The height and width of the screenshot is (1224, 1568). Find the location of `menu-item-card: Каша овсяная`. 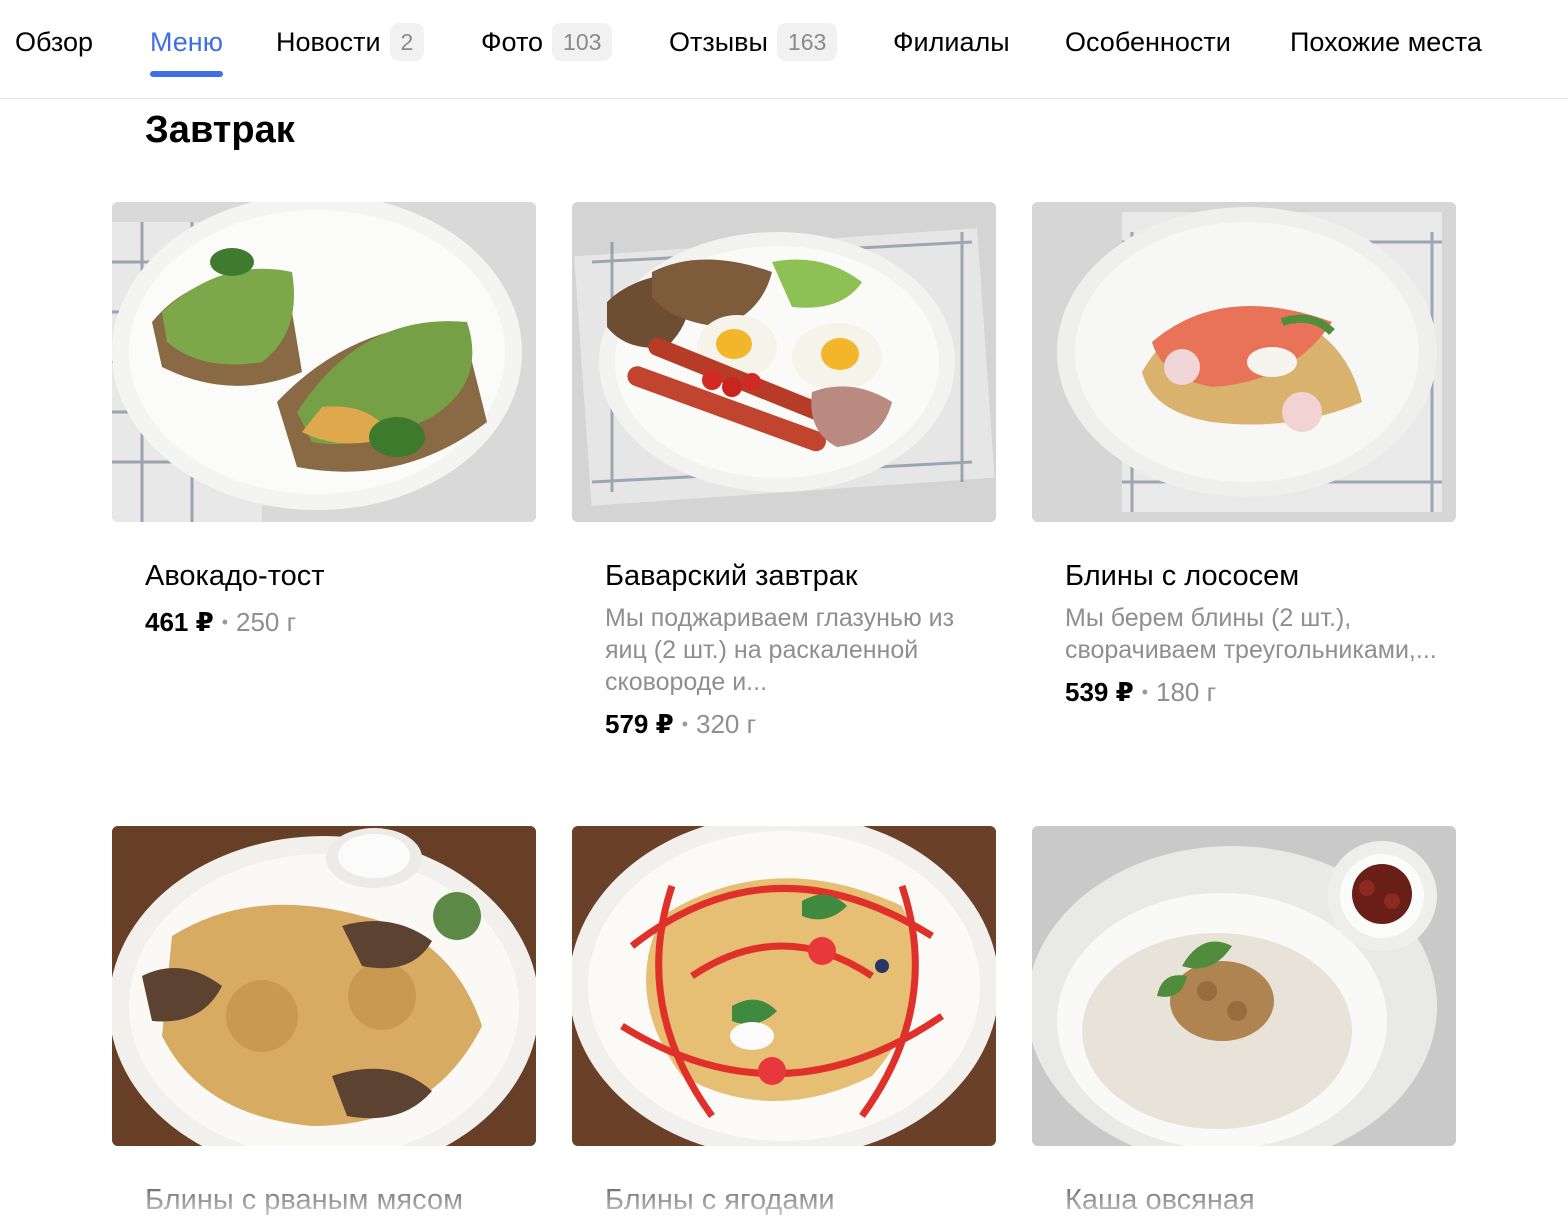

menu-item-card: Каша овсяная is located at coordinates (1244, 1023).